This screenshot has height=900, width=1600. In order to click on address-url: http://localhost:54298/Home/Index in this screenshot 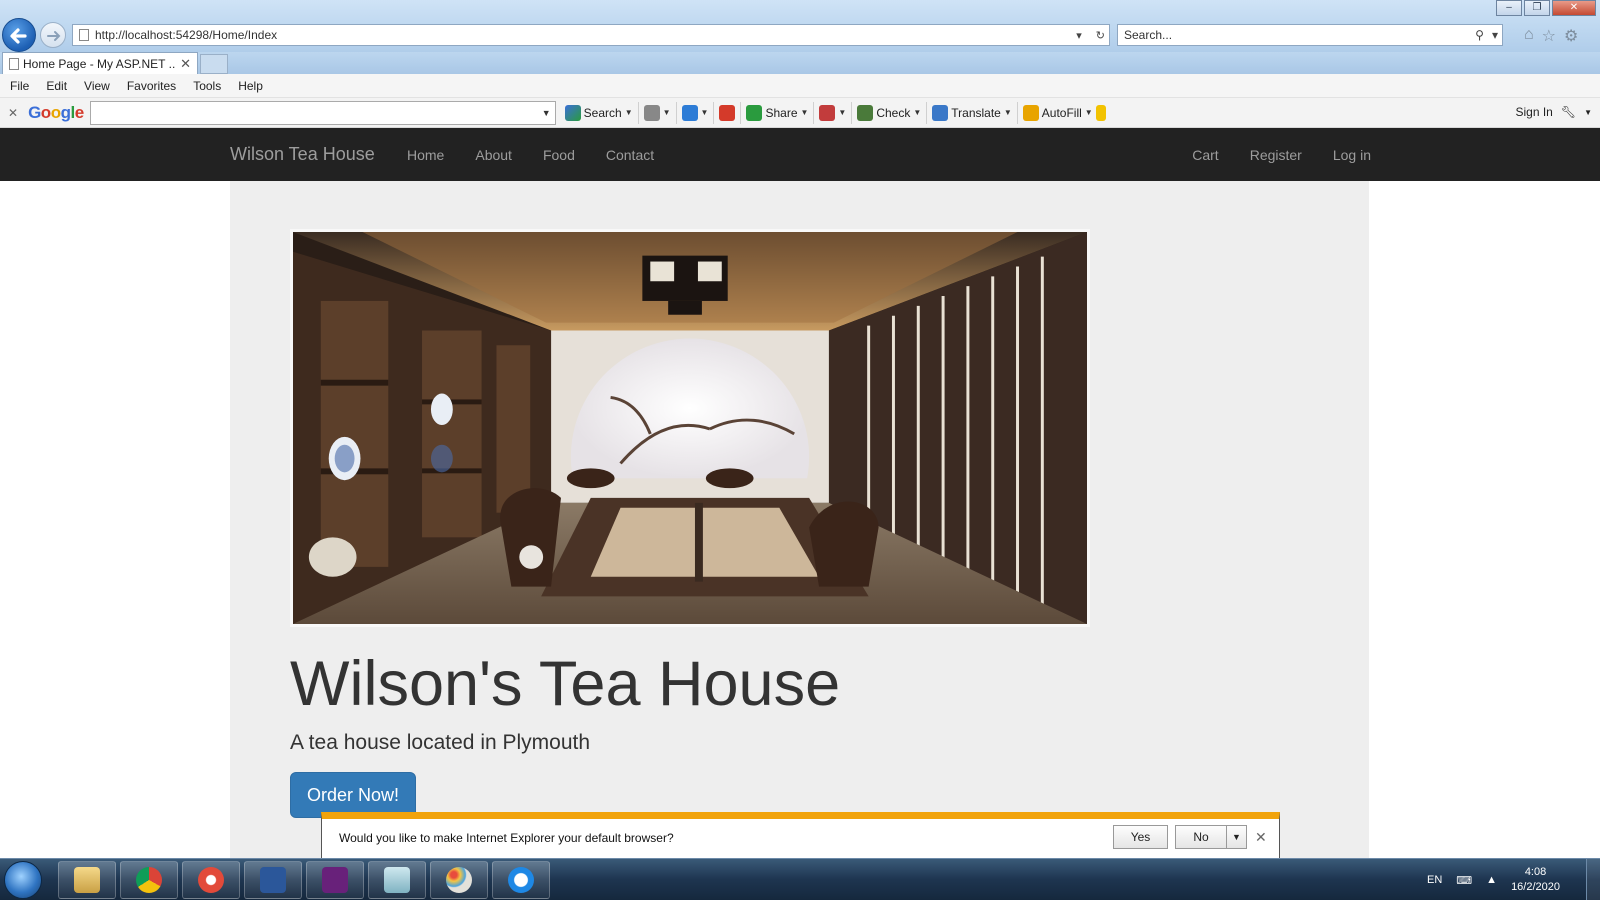, I will do `click(580, 35)`.